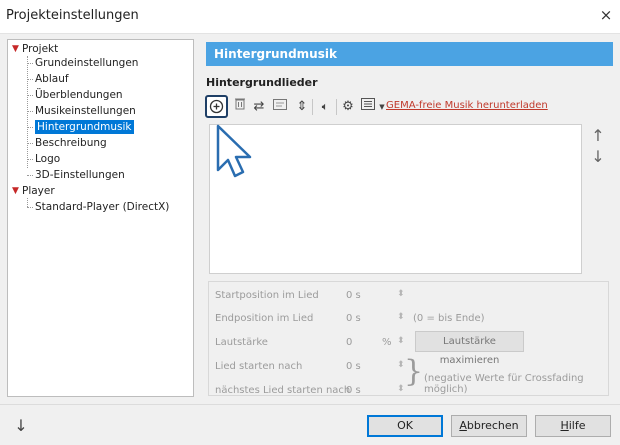 This screenshot has width=620, height=445. Describe the element at coordinates (21, 426) in the screenshot. I see `down-arrow-button: ↓` at that location.